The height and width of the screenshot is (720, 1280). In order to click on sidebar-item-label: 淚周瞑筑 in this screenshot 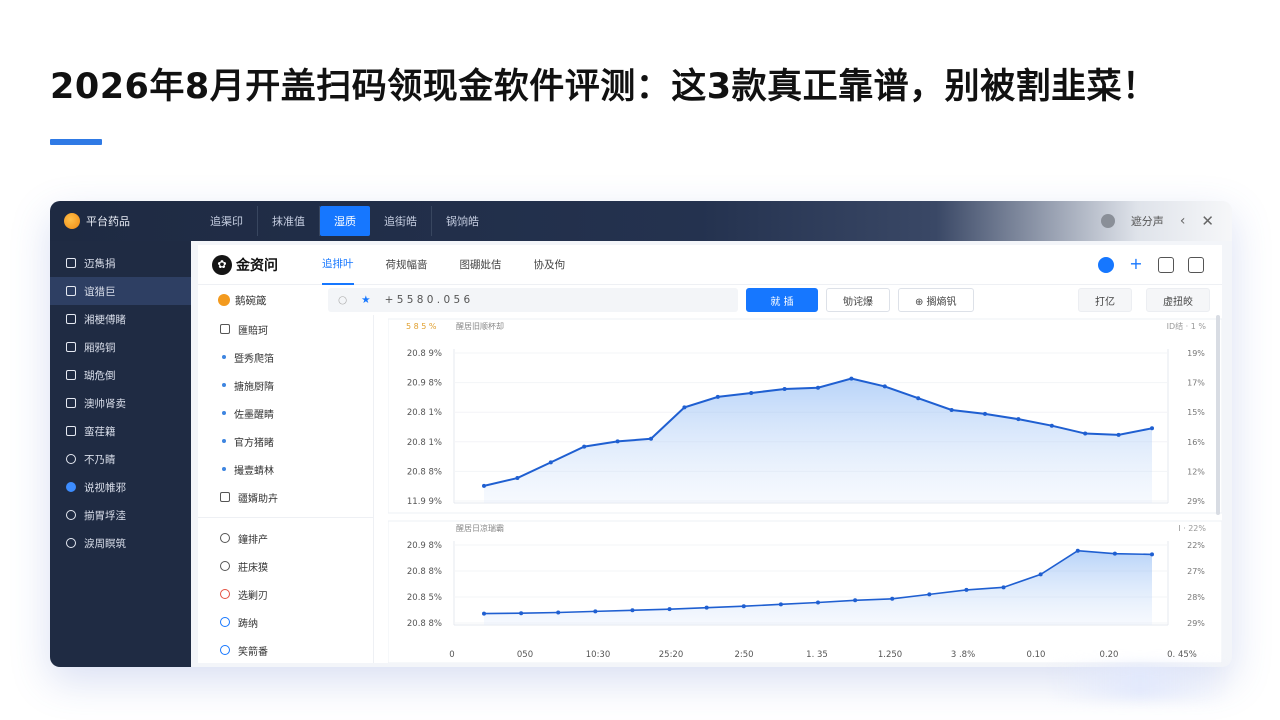, I will do `click(105, 543)`.